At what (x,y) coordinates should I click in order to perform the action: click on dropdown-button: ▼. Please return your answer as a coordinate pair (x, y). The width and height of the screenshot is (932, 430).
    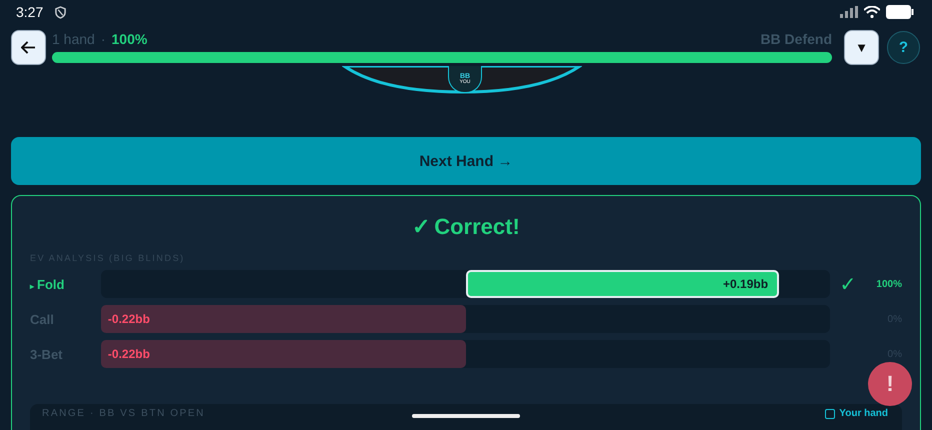
    Looking at the image, I should click on (861, 47).